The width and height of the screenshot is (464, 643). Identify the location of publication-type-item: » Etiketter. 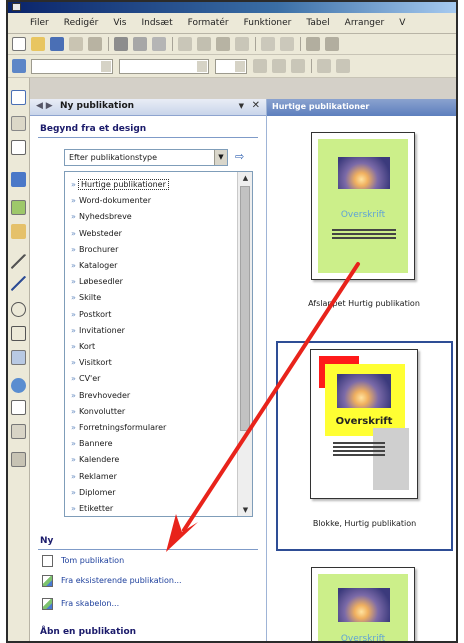
(151, 509).